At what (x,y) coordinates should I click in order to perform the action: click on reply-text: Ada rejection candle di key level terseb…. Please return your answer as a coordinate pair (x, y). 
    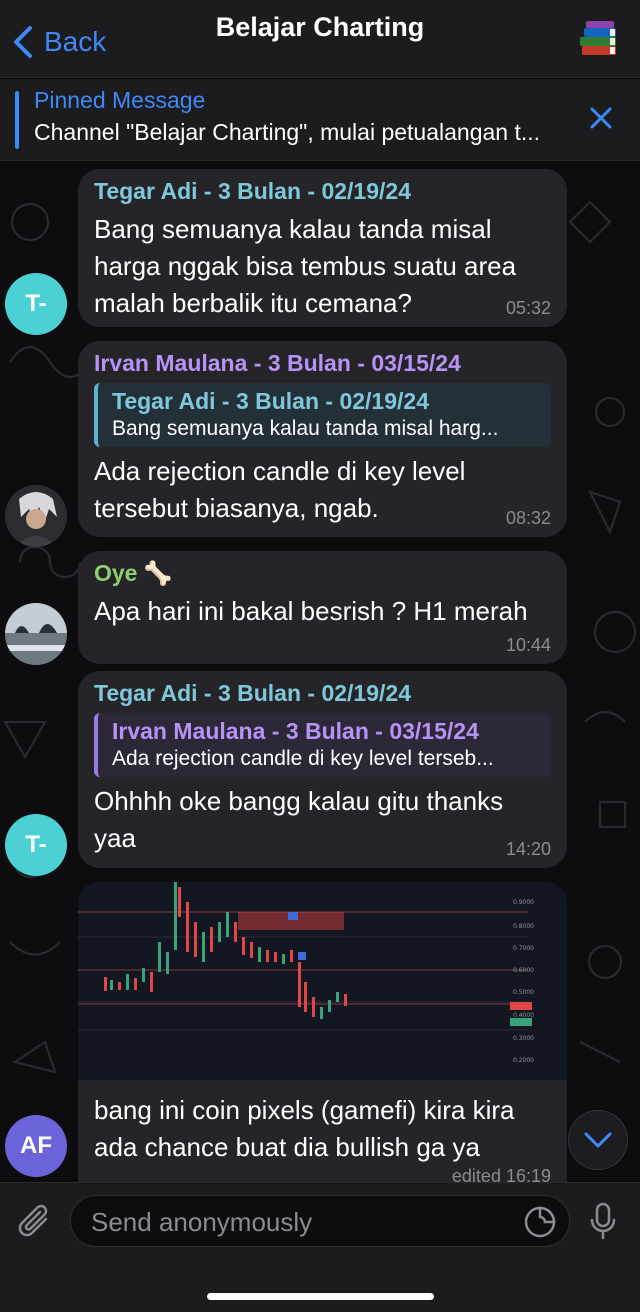
    Looking at the image, I should click on (303, 758).